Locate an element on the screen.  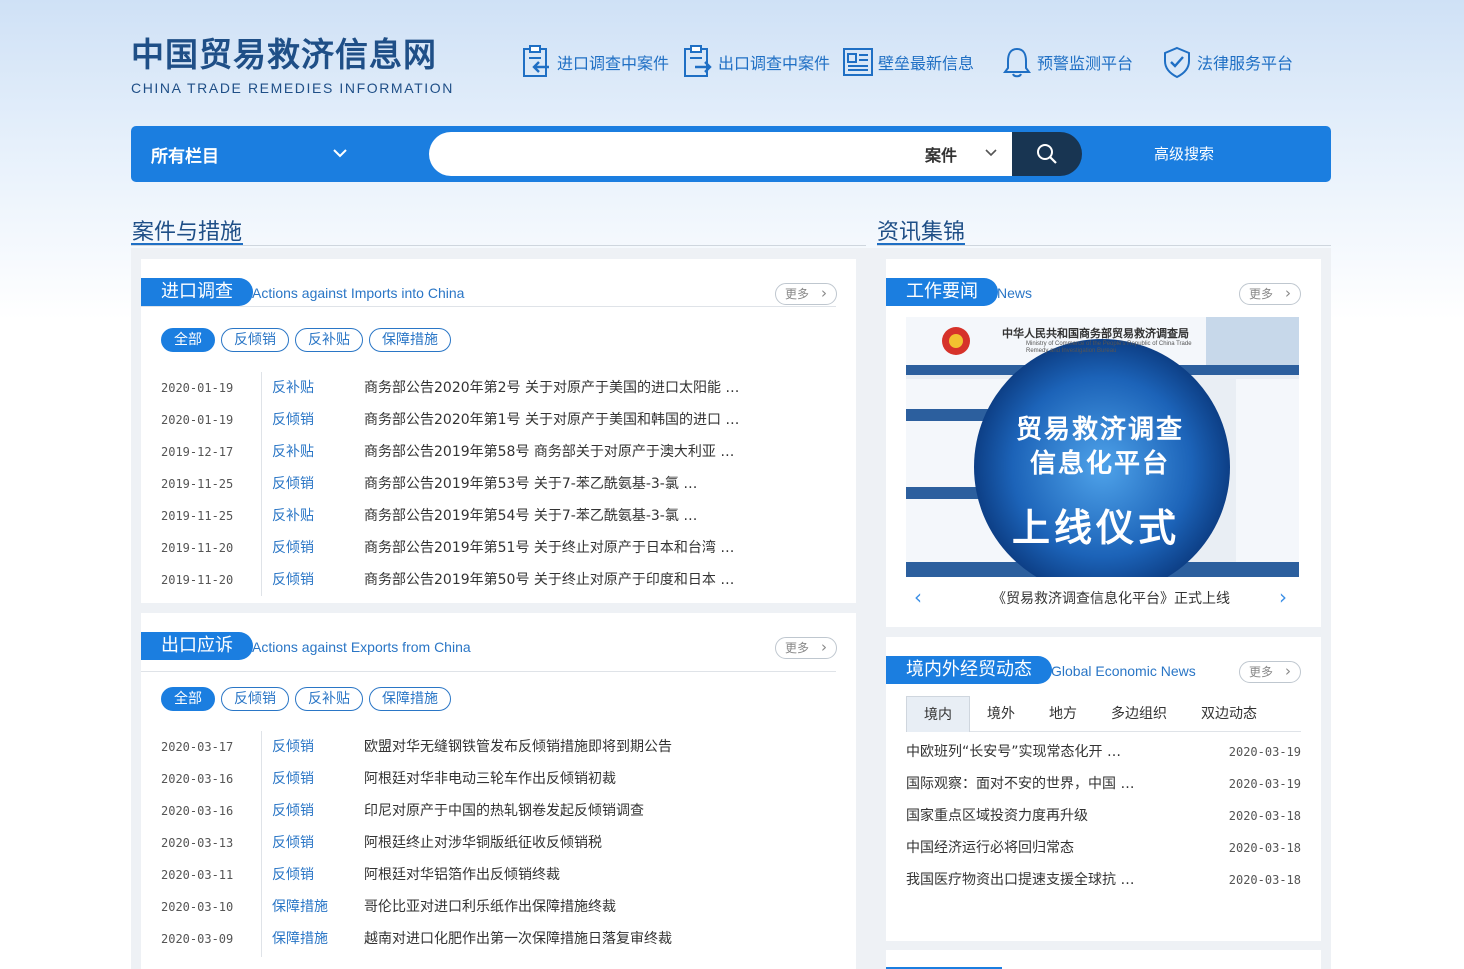
next-panel is located at coordinates (1103, 959).